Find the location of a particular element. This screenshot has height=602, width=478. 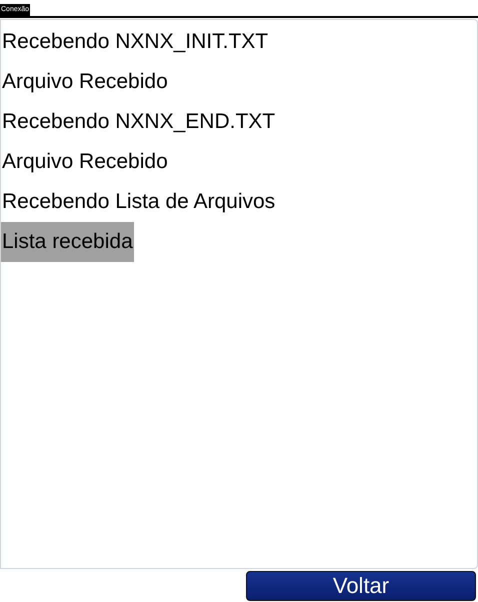

log-entry: Recebendo Lista de Arquivos is located at coordinates (138, 202).